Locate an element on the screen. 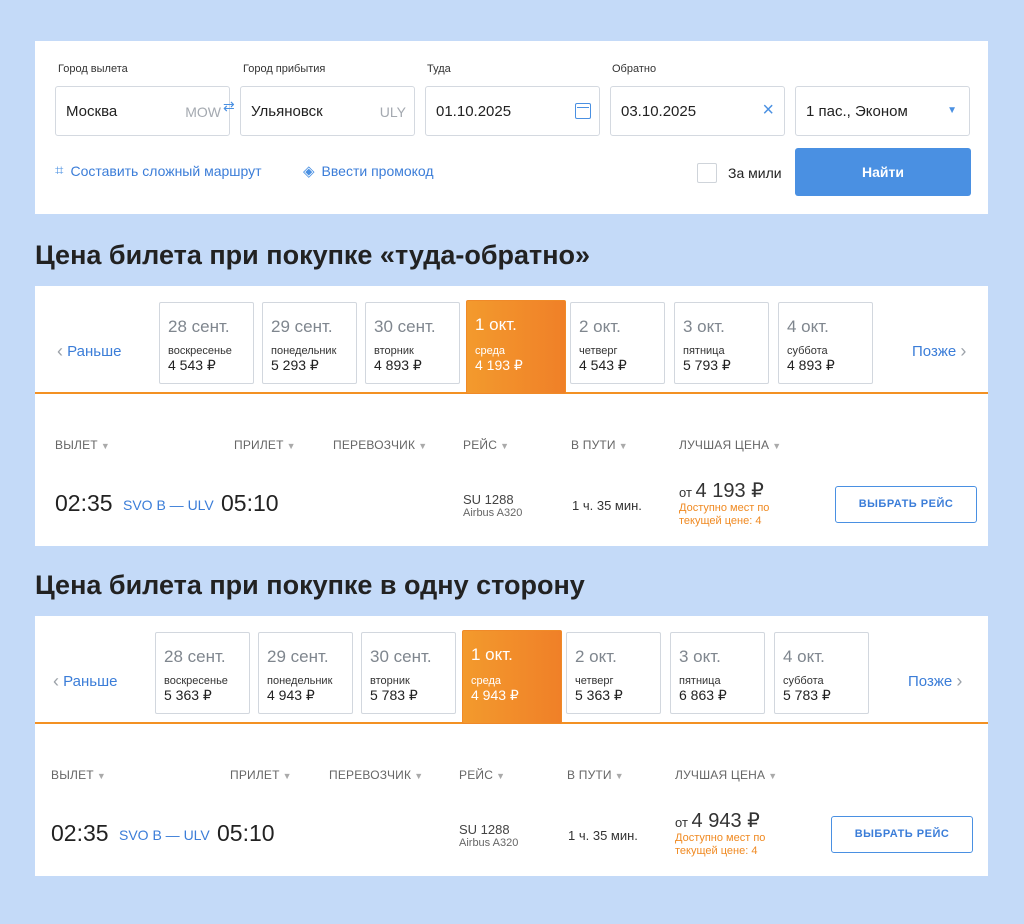 Image resolution: width=1024 pixels, height=924 pixels. date-card: 4 окт. суббота 5 783 ₽ is located at coordinates (821, 673).